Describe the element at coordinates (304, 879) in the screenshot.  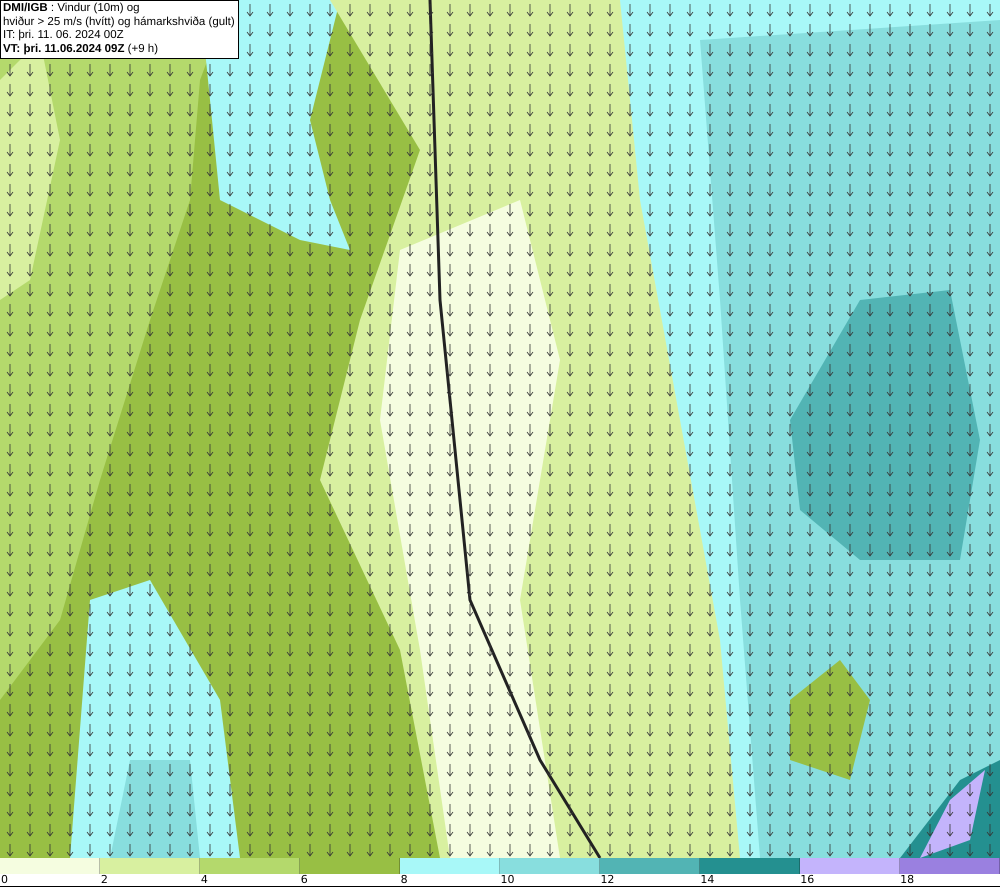
I see `legend-label: 6` at that location.